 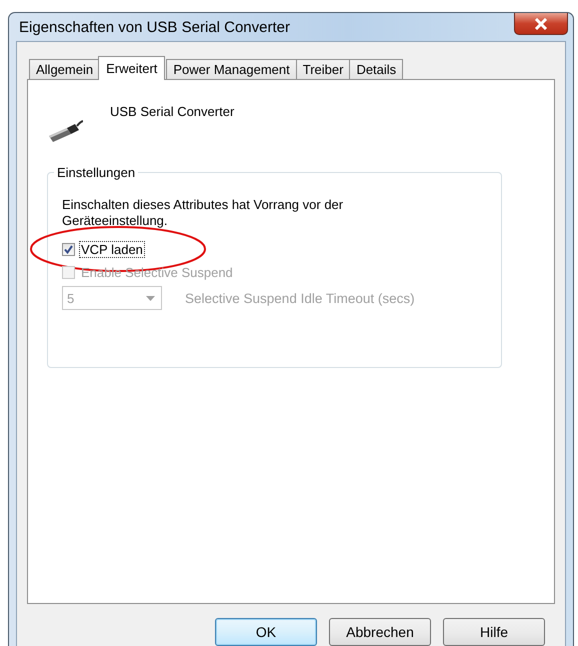 What do you see at coordinates (150, 298) in the screenshot?
I see `dropdown-arrow-icon` at bounding box center [150, 298].